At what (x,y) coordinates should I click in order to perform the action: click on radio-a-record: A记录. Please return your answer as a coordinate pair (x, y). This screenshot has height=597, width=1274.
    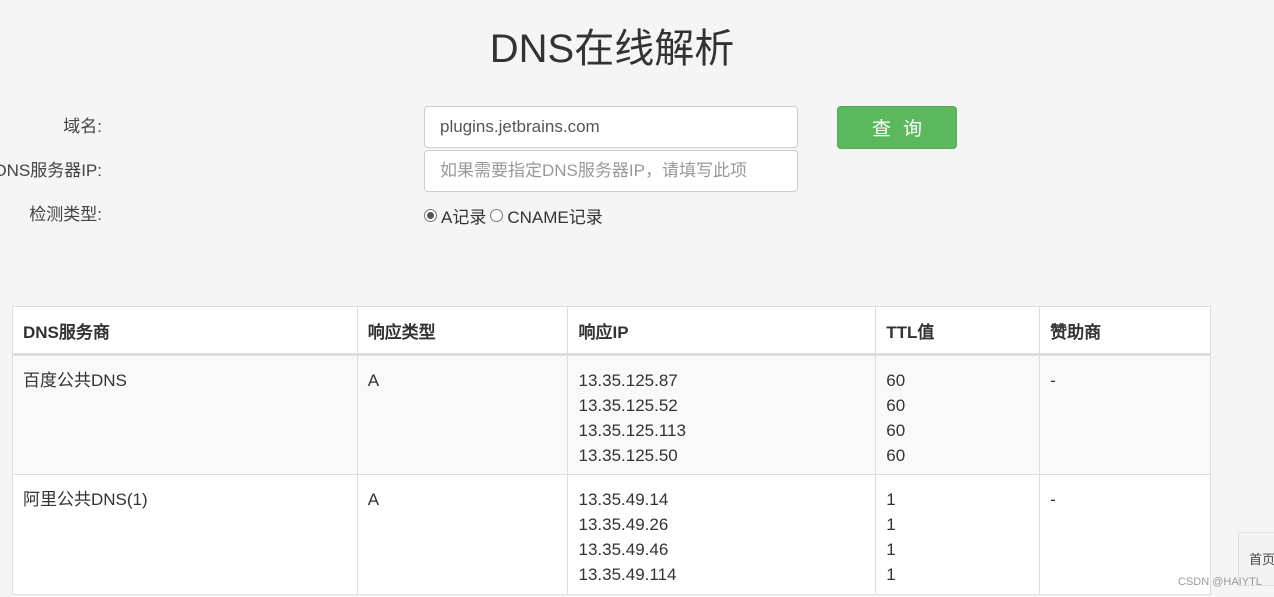
    Looking at the image, I should click on (455, 215).